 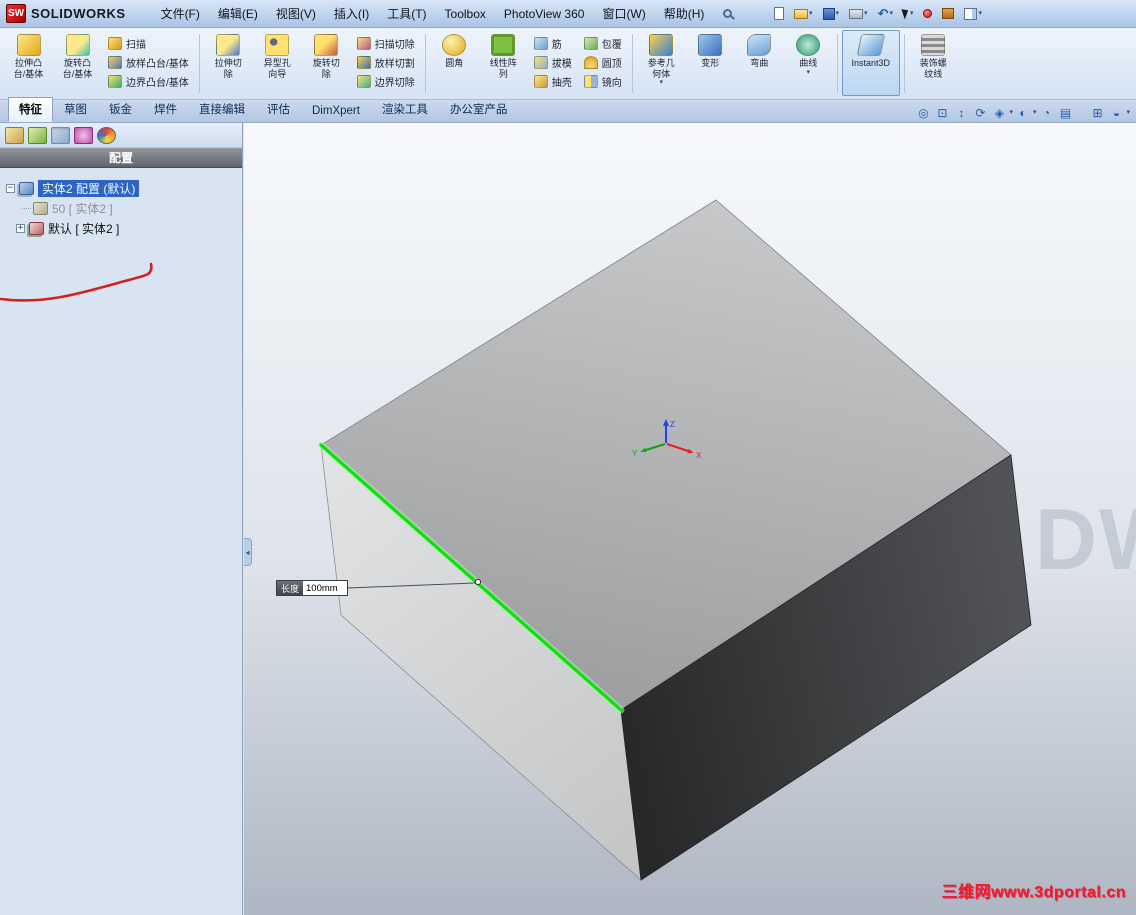 I want to click on mirror-button: 镜向, so click(x=603, y=81).